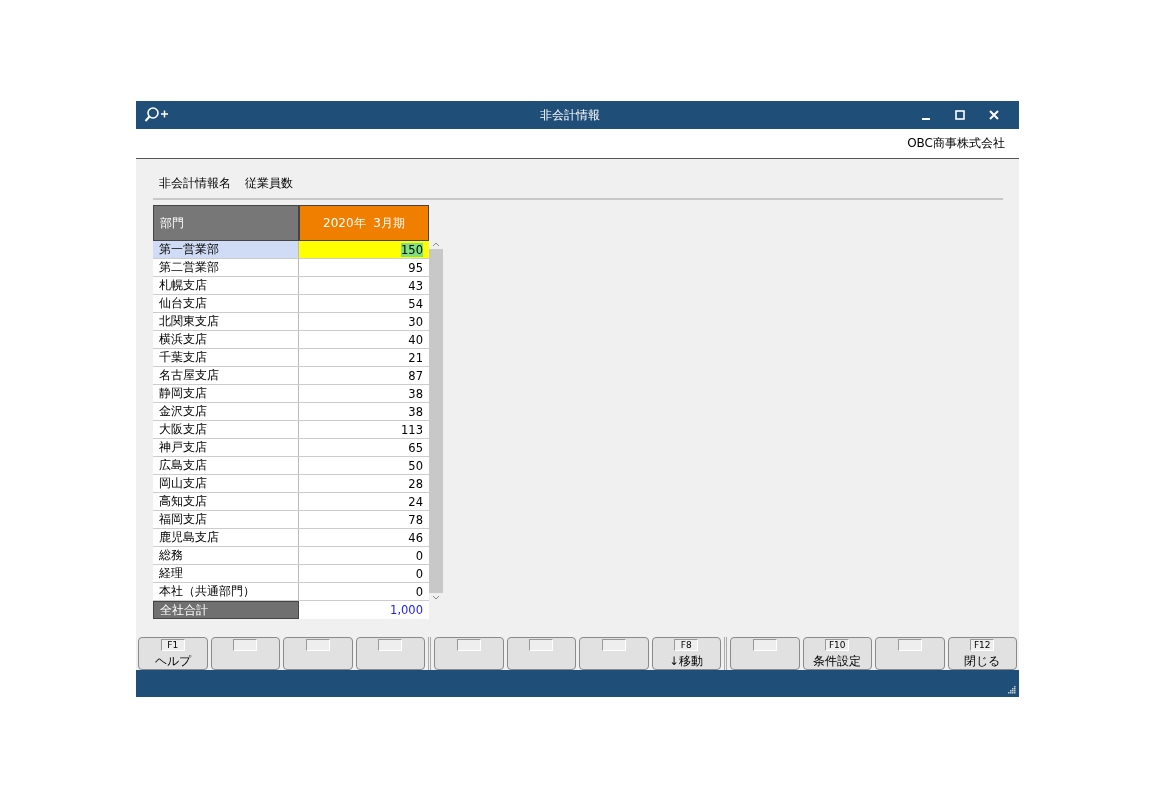  Describe the element at coordinates (569, 115) in the screenshot. I see `window-title: 非会計情報` at that location.